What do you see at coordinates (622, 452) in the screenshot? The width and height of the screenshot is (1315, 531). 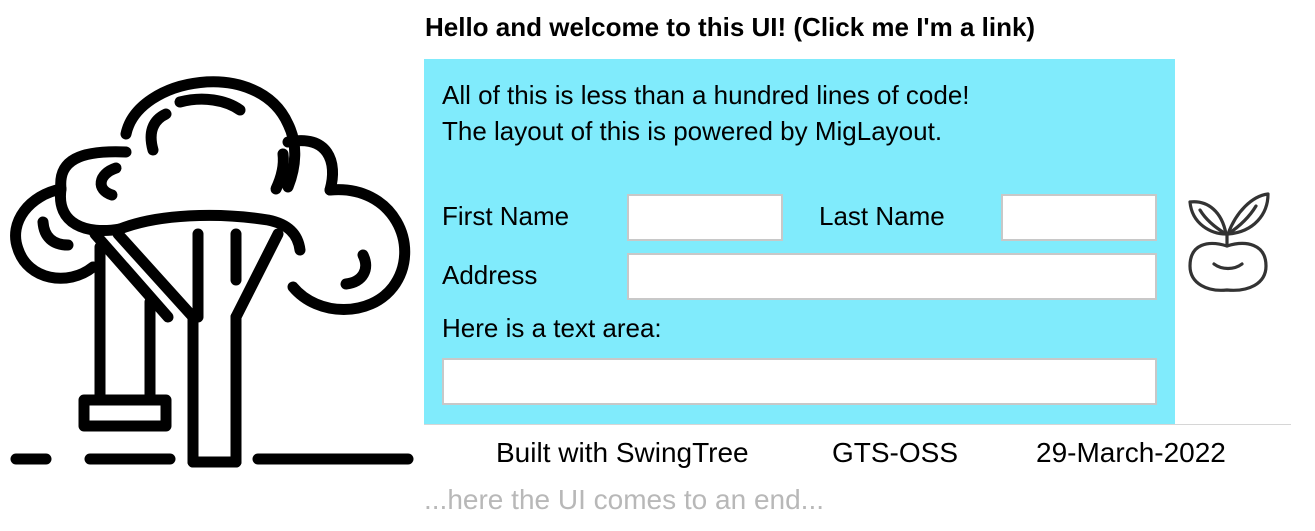 I see `built-with-label: Built with SwingTree` at bounding box center [622, 452].